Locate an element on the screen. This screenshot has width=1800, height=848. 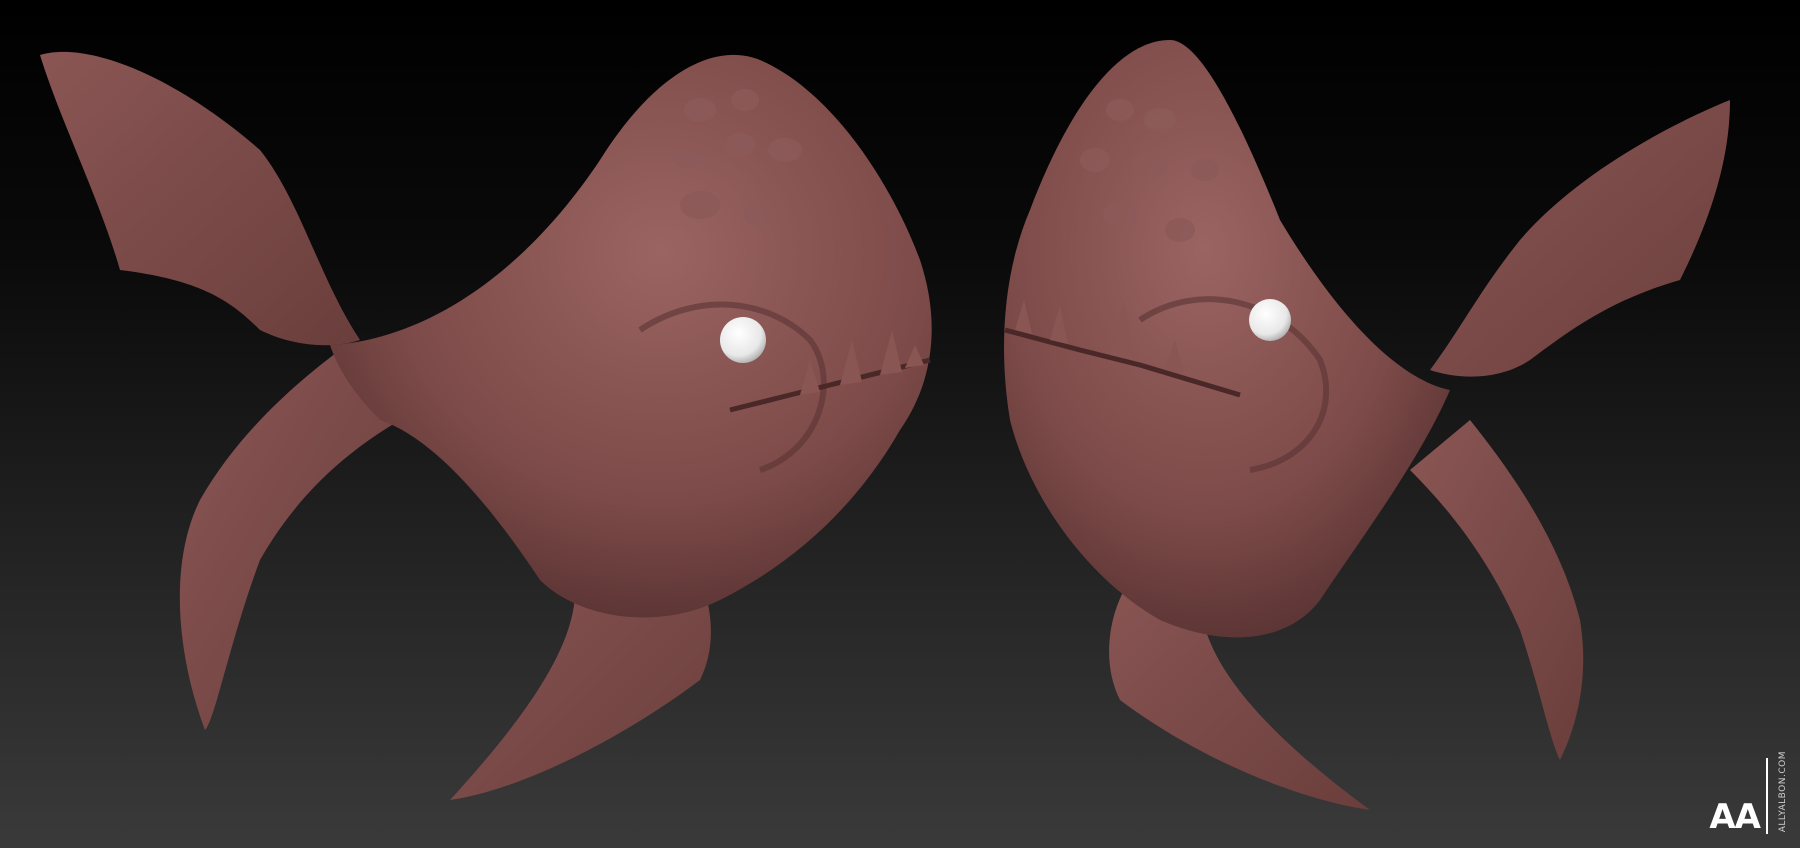
left-fish-tail-lower is located at coordinates (289, 540).